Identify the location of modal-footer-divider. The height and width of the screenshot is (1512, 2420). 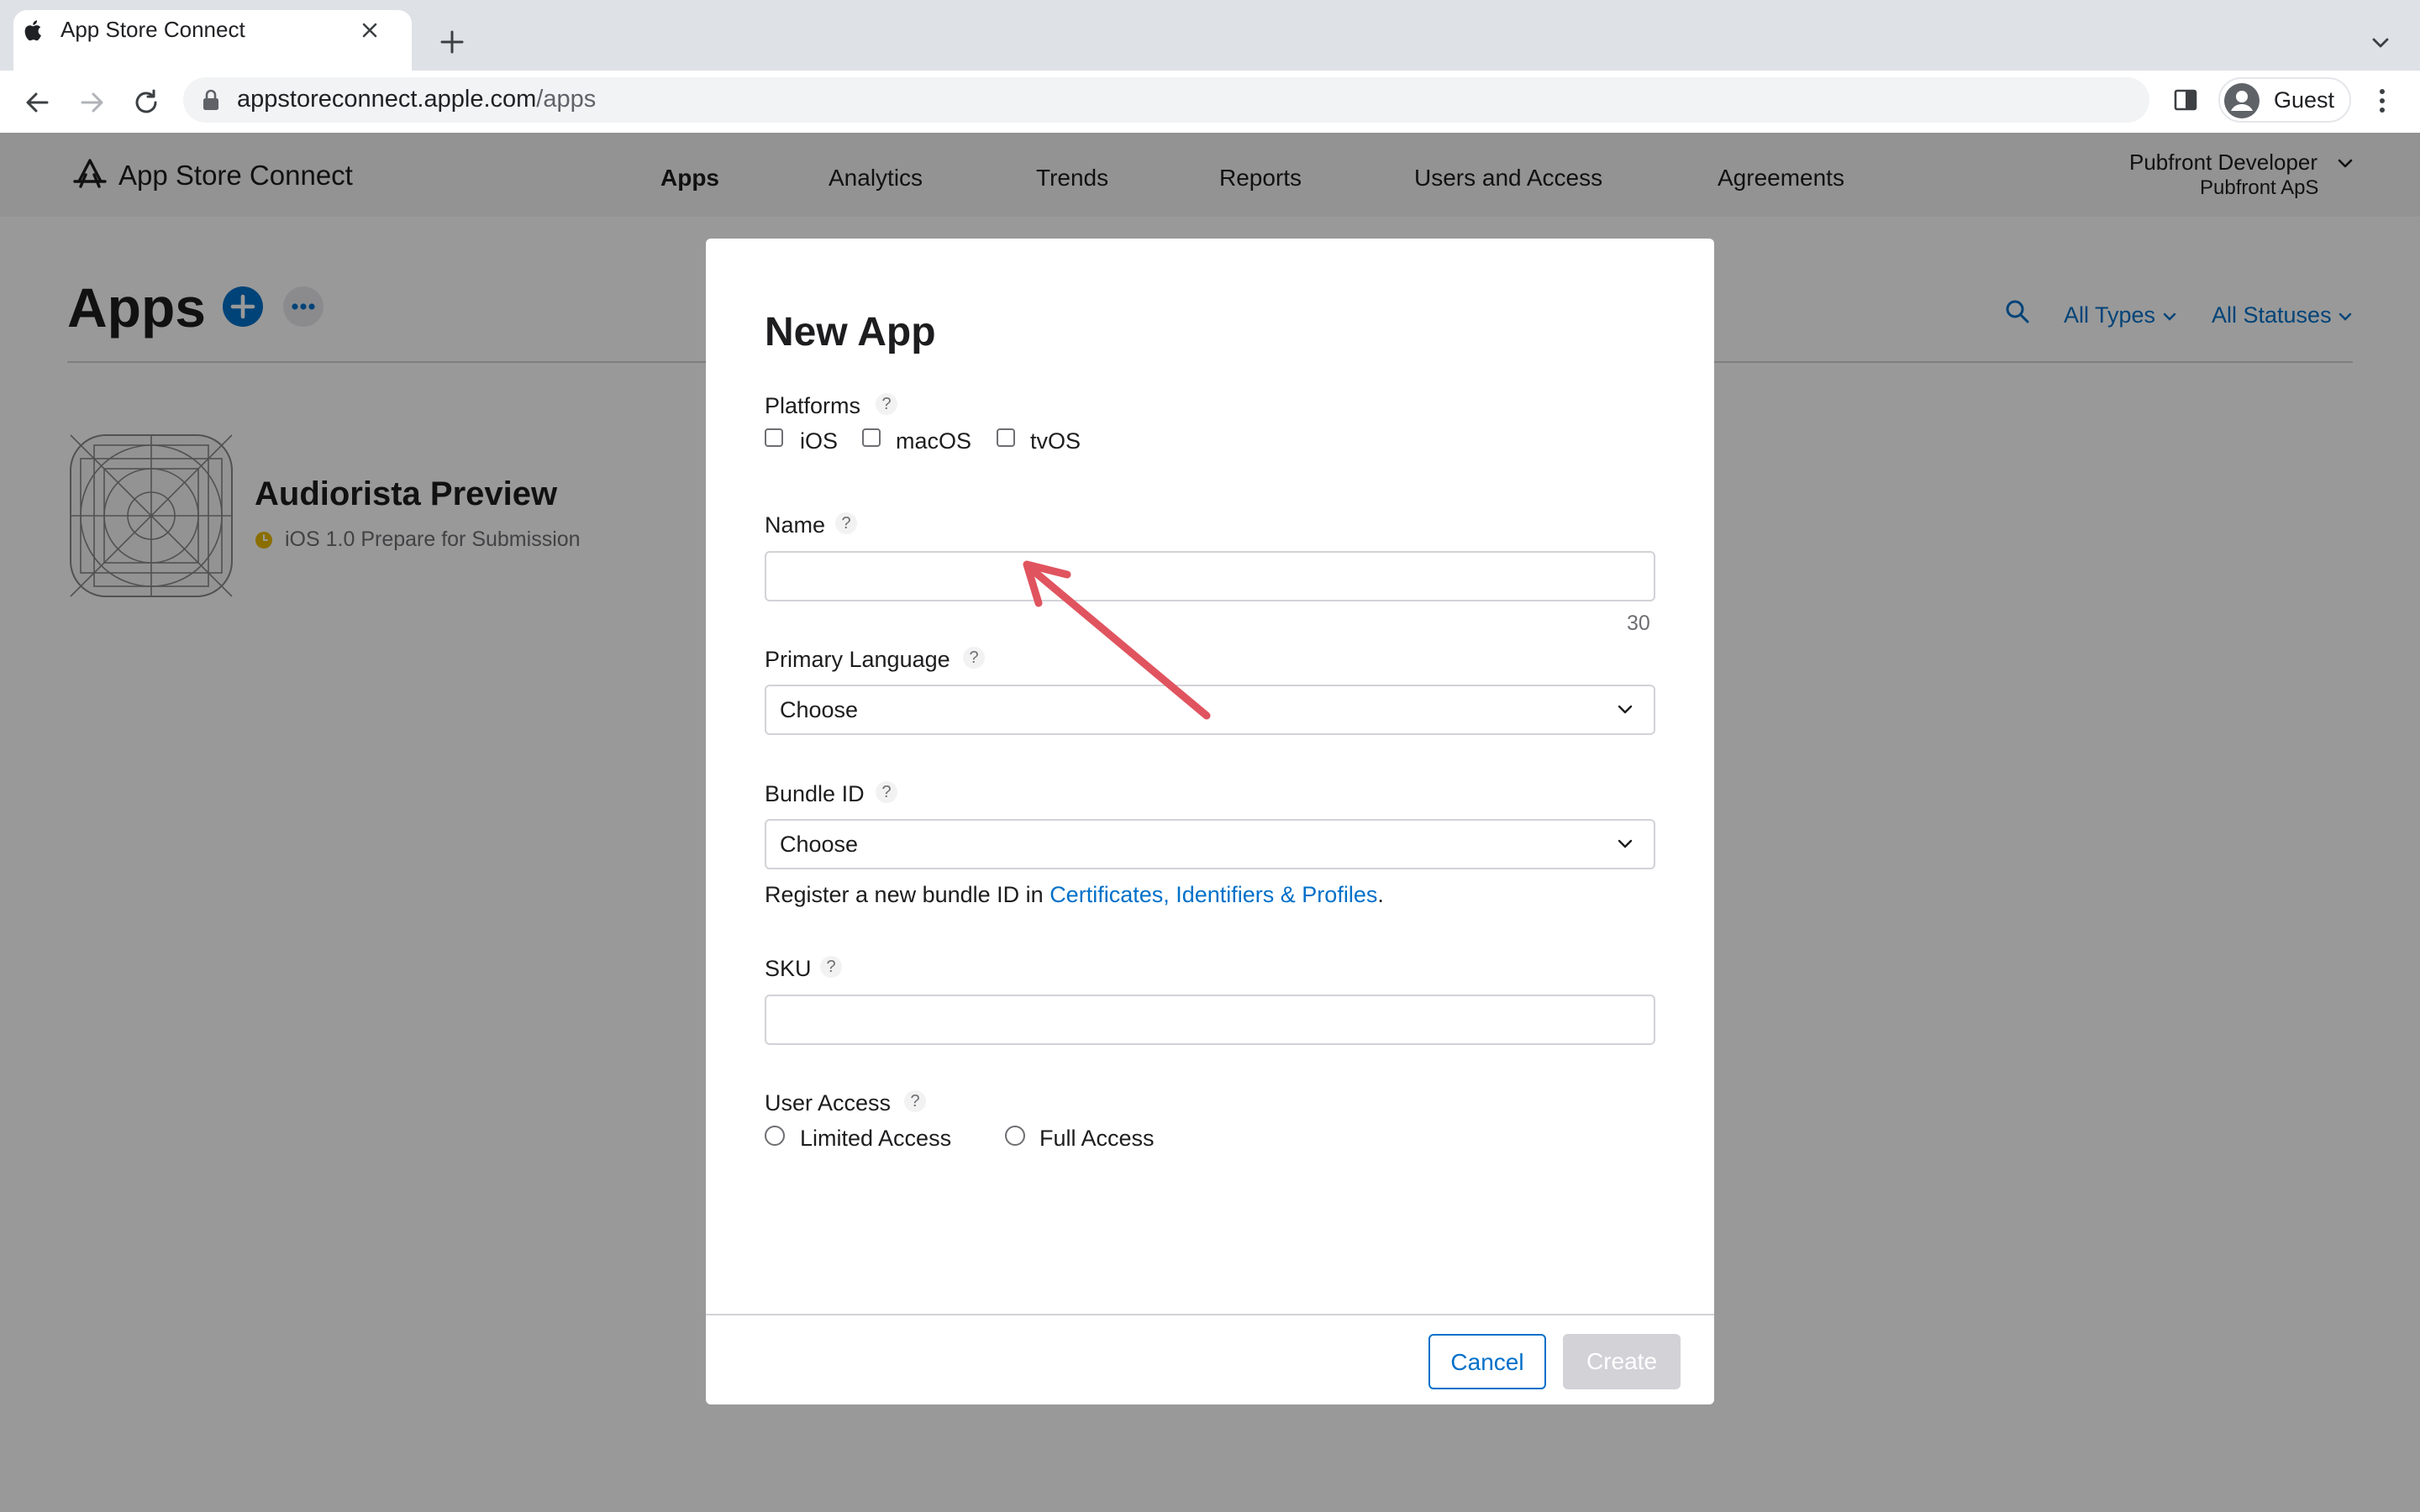
(1210, 1314).